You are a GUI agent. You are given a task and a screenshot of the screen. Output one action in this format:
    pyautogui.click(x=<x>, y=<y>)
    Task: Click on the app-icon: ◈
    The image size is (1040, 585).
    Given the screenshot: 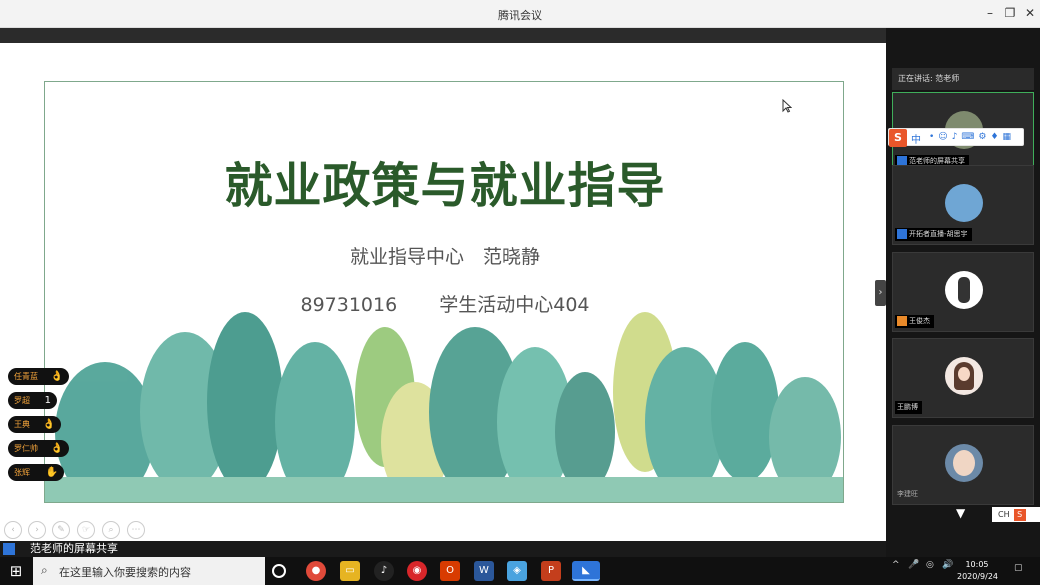 What is the action you would take?
    pyautogui.click(x=517, y=571)
    